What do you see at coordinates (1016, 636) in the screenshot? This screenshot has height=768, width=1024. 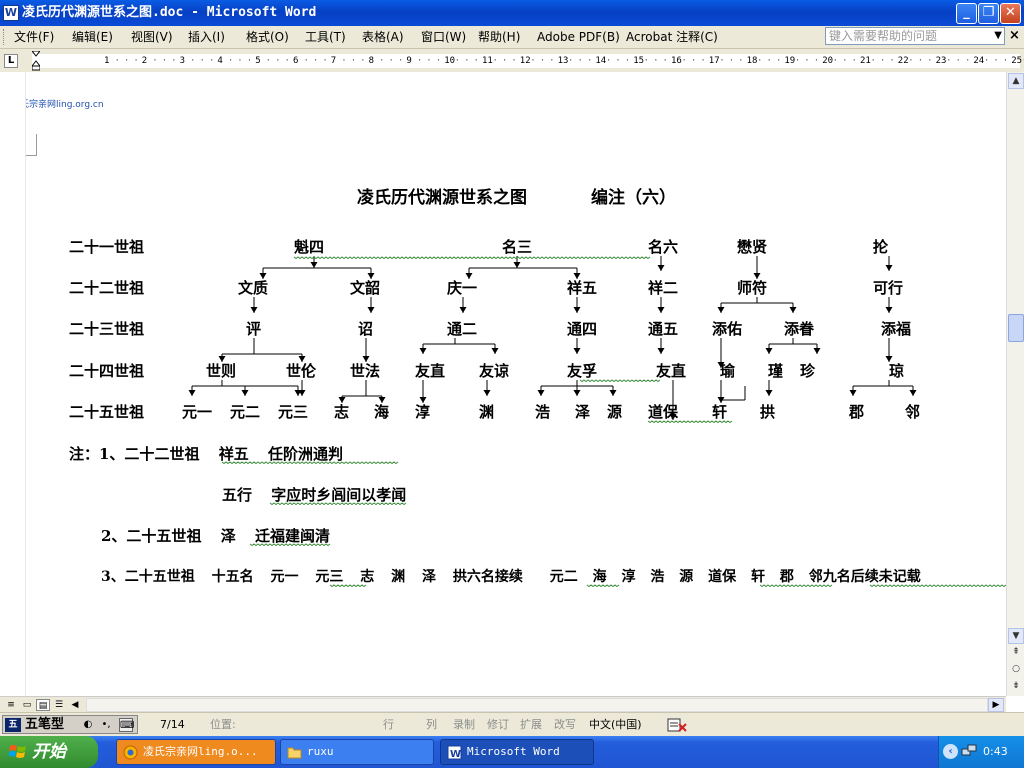 I see `scroll-down-icon: ▼` at bounding box center [1016, 636].